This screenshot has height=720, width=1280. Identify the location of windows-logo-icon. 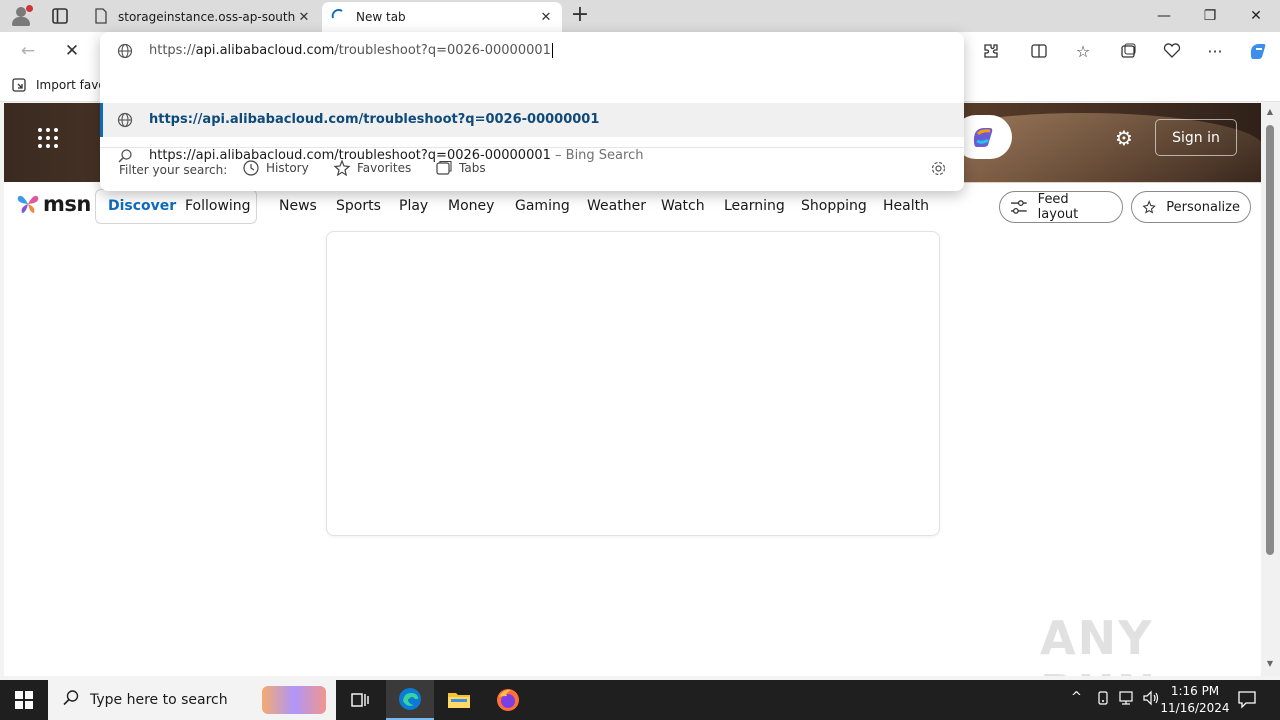
(24, 700).